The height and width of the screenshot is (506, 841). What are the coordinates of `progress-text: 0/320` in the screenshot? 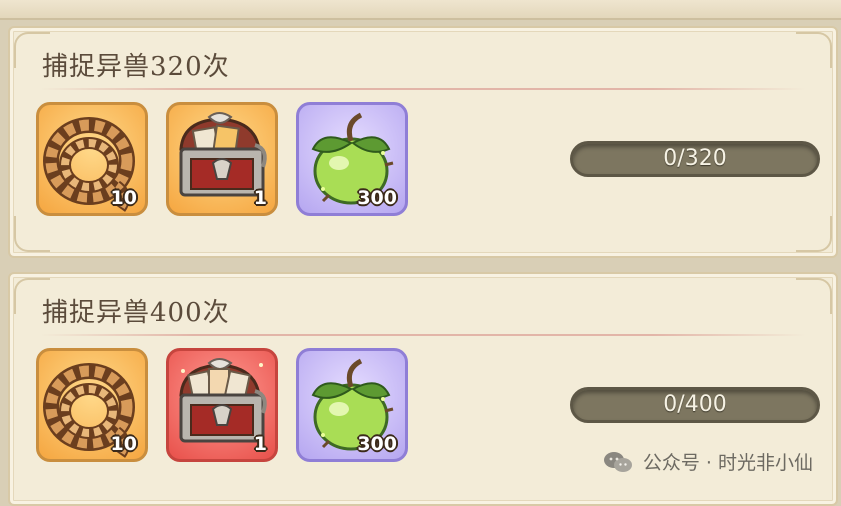 It's located at (695, 158).